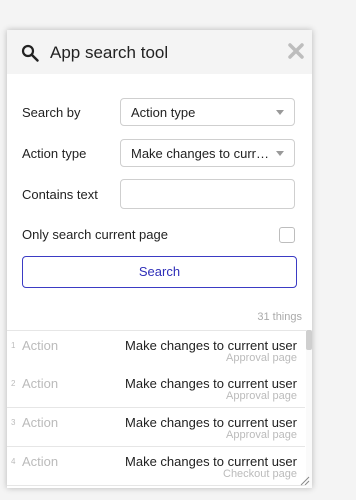 This screenshot has width=356, height=500. I want to click on close-icon, so click(296, 51).